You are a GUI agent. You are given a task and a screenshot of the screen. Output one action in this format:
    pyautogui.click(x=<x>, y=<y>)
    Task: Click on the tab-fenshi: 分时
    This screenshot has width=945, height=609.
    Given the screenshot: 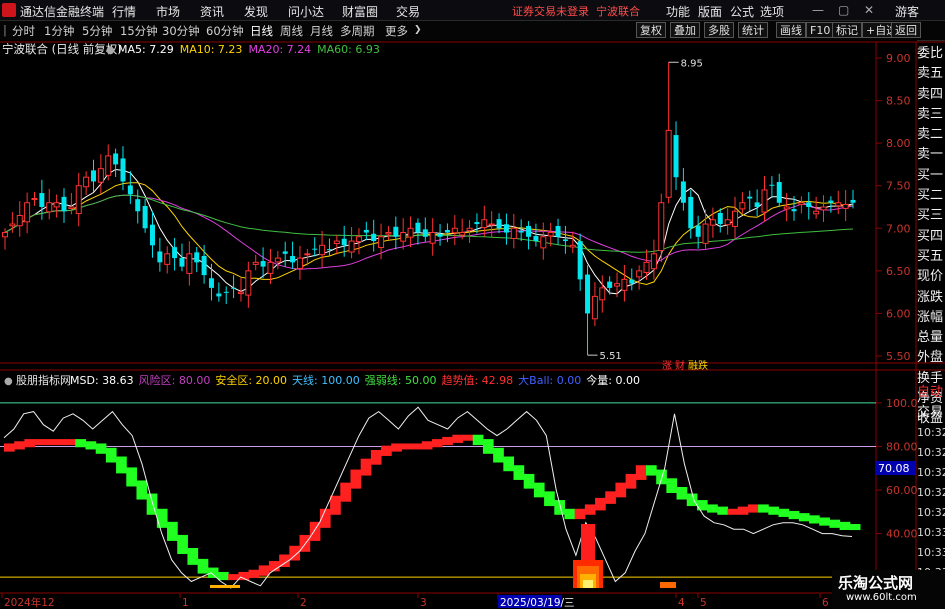 What is the action you would take?
    pyautogui.click(x=23, y=31)
    